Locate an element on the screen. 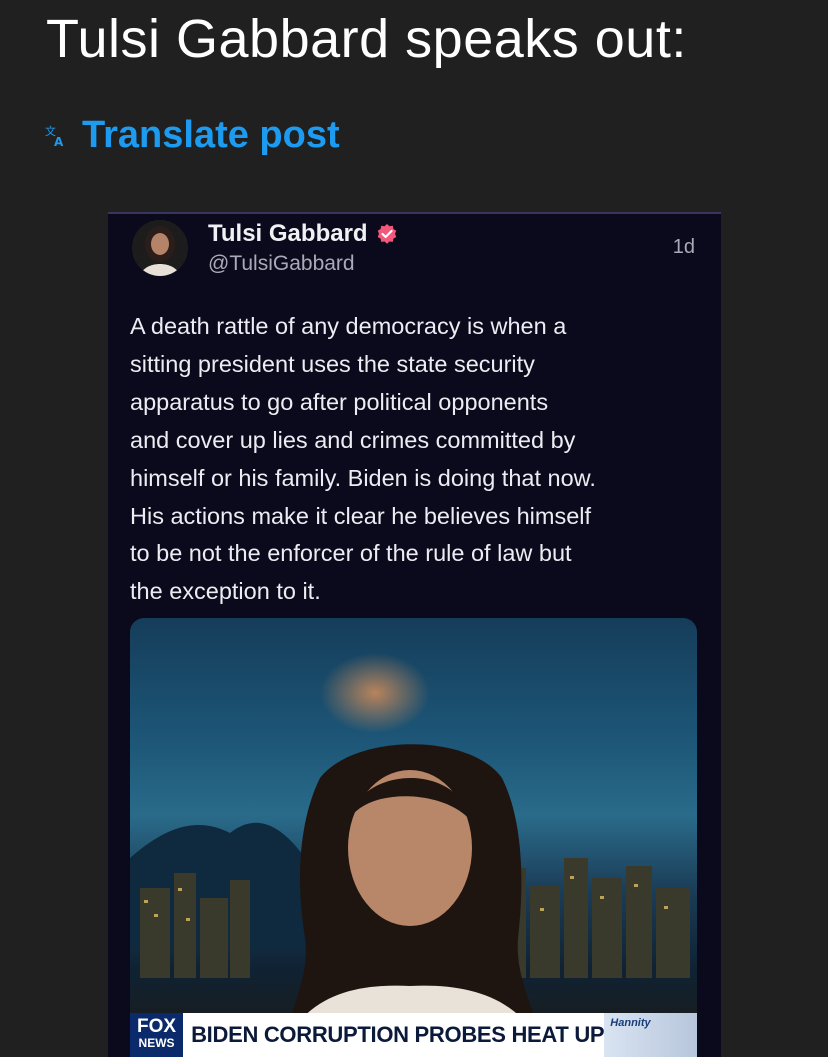  translate-icon: 文 A is located at coordinates (56, 136).